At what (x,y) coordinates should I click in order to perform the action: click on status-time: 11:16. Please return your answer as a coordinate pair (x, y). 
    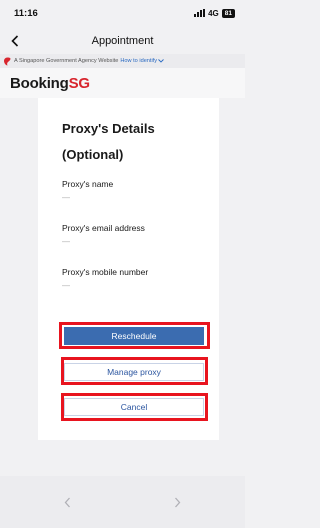
    Looking at the image, I should click on (26, 13).